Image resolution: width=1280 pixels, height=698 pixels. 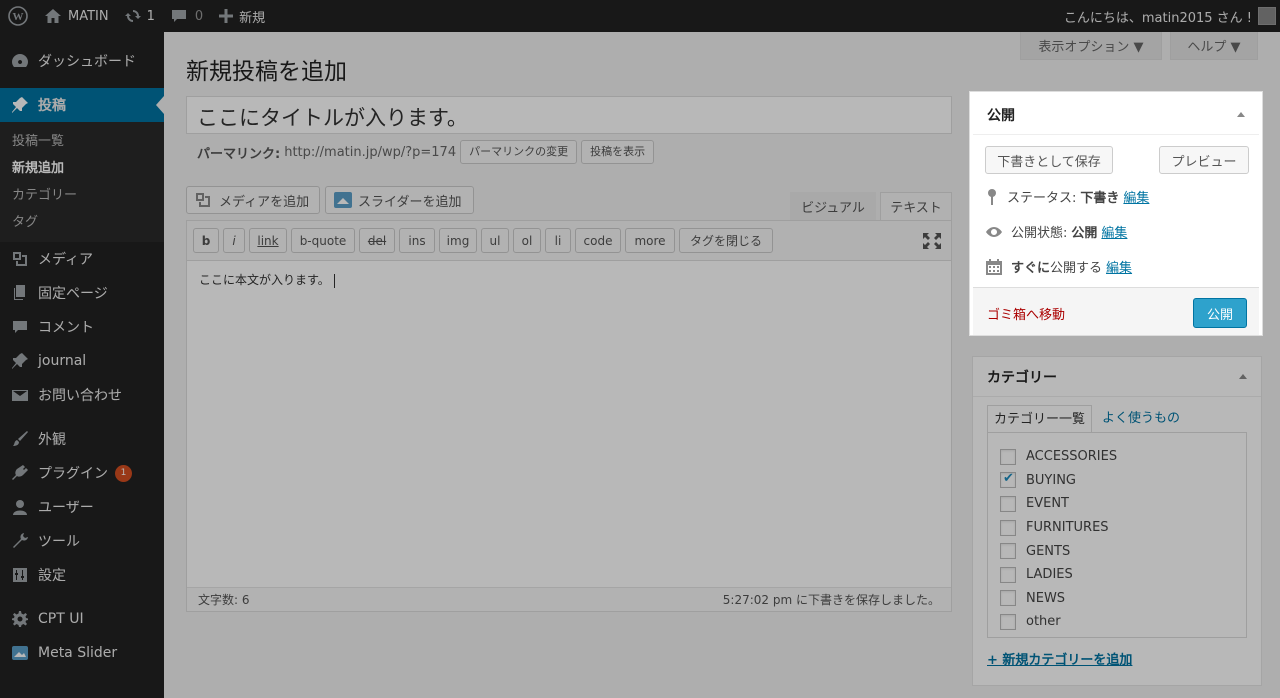 I want to click on publish-box: 公開 下書きとして保存 プレビュー ステータス: 下書き 編集 公開状態, so click(x=1116, y=213).